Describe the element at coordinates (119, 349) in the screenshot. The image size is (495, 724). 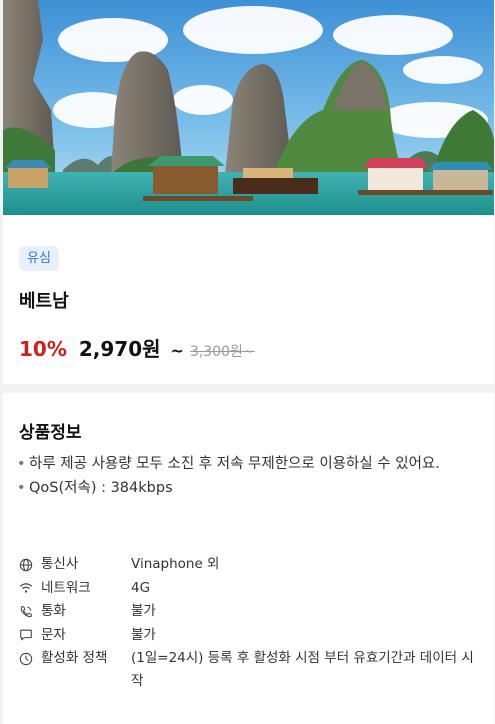
I see `sale-price: 2,970원` at that location.